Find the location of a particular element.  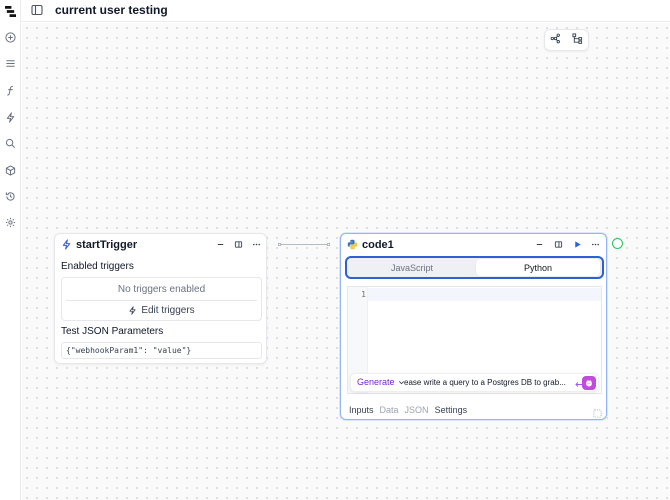

tab-data: Data is located at coordinates (389, 410).